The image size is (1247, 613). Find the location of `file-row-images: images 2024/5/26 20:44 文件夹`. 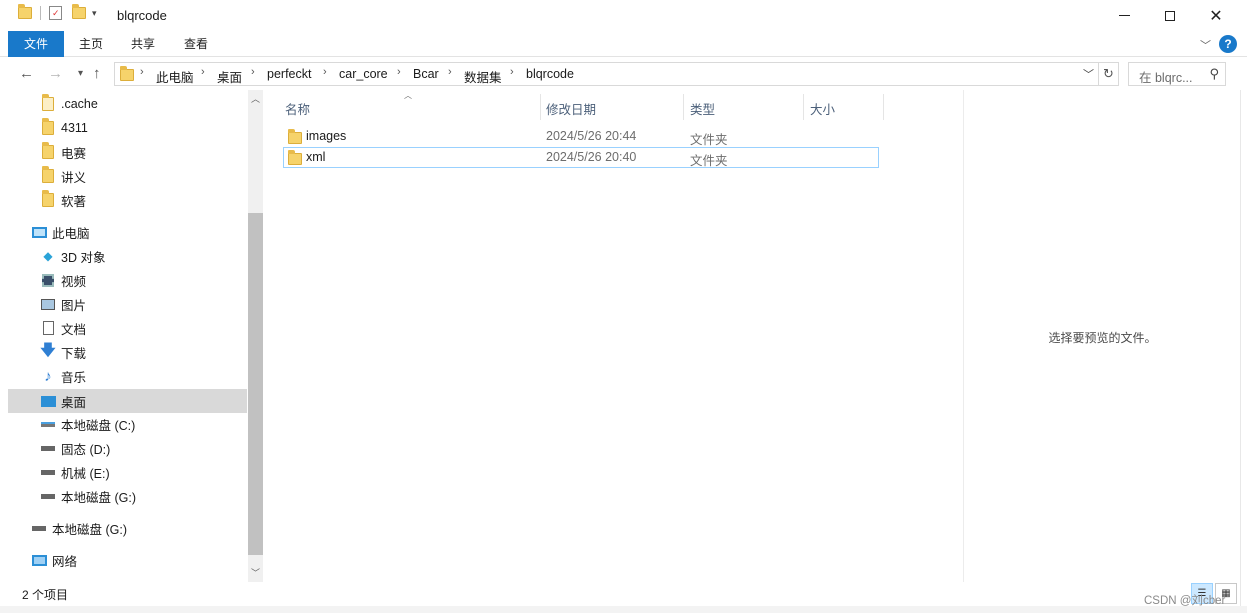

file-row-images: images 2024/5/26 20:44 文件夹 is located at coordinates (581, 136).